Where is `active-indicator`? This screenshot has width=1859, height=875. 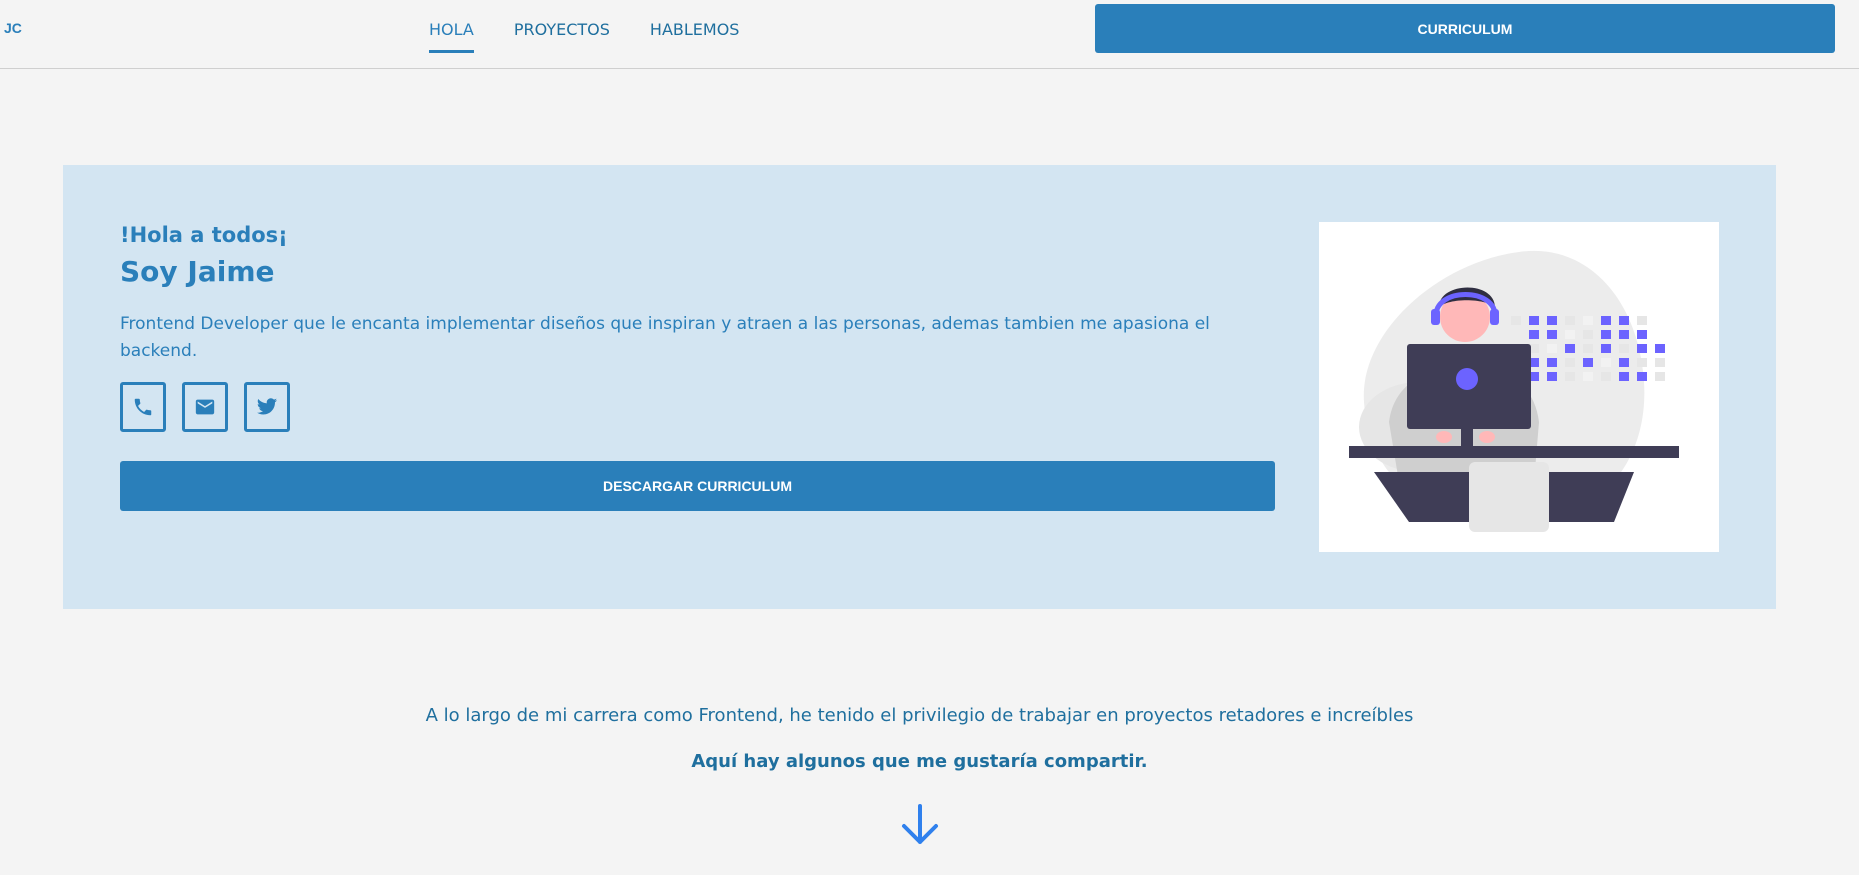 active-indicator is located at coordinates (451, 51).